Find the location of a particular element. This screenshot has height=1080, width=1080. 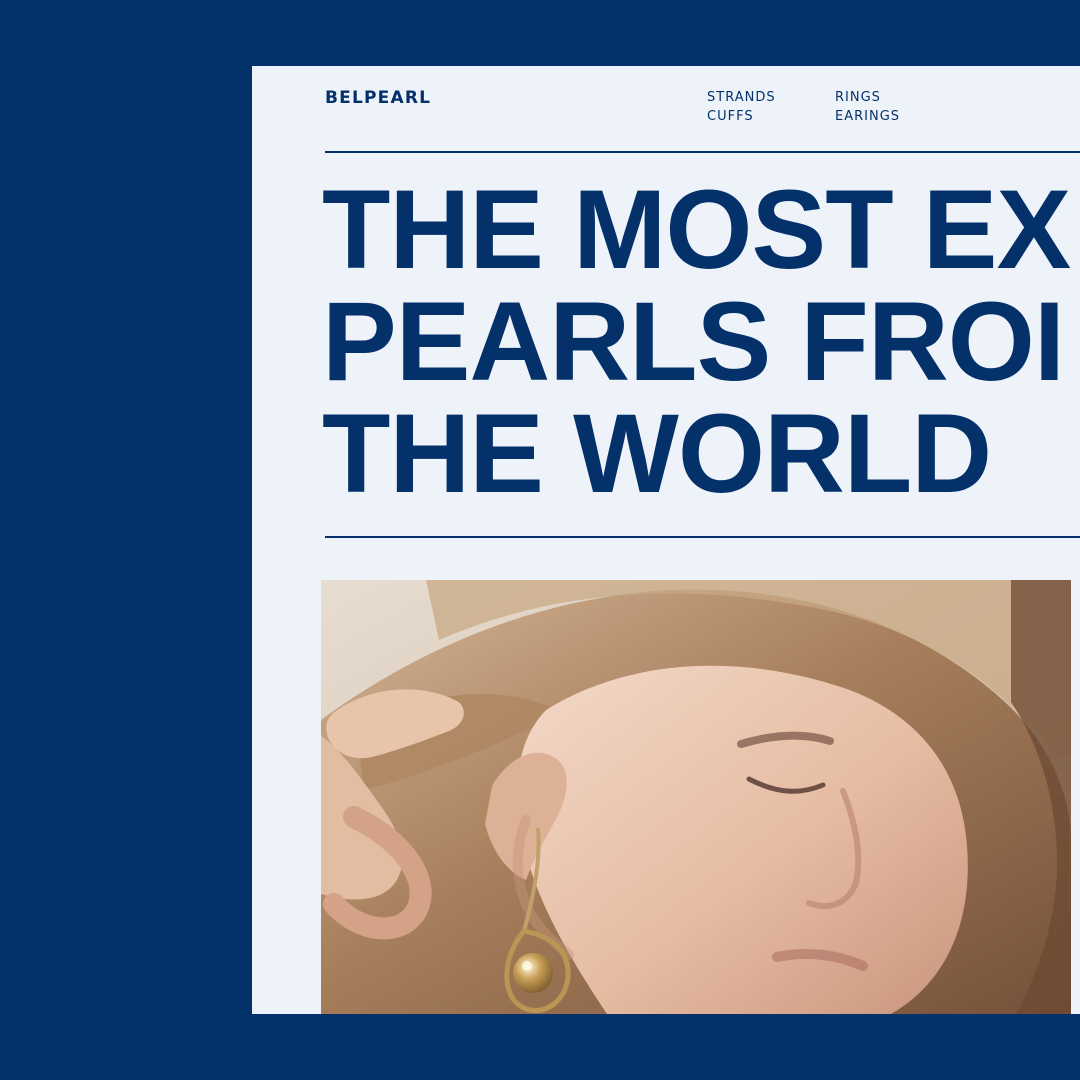

hero-headline-line-2: PEARLS FROI is located at coordinates (693, 341).